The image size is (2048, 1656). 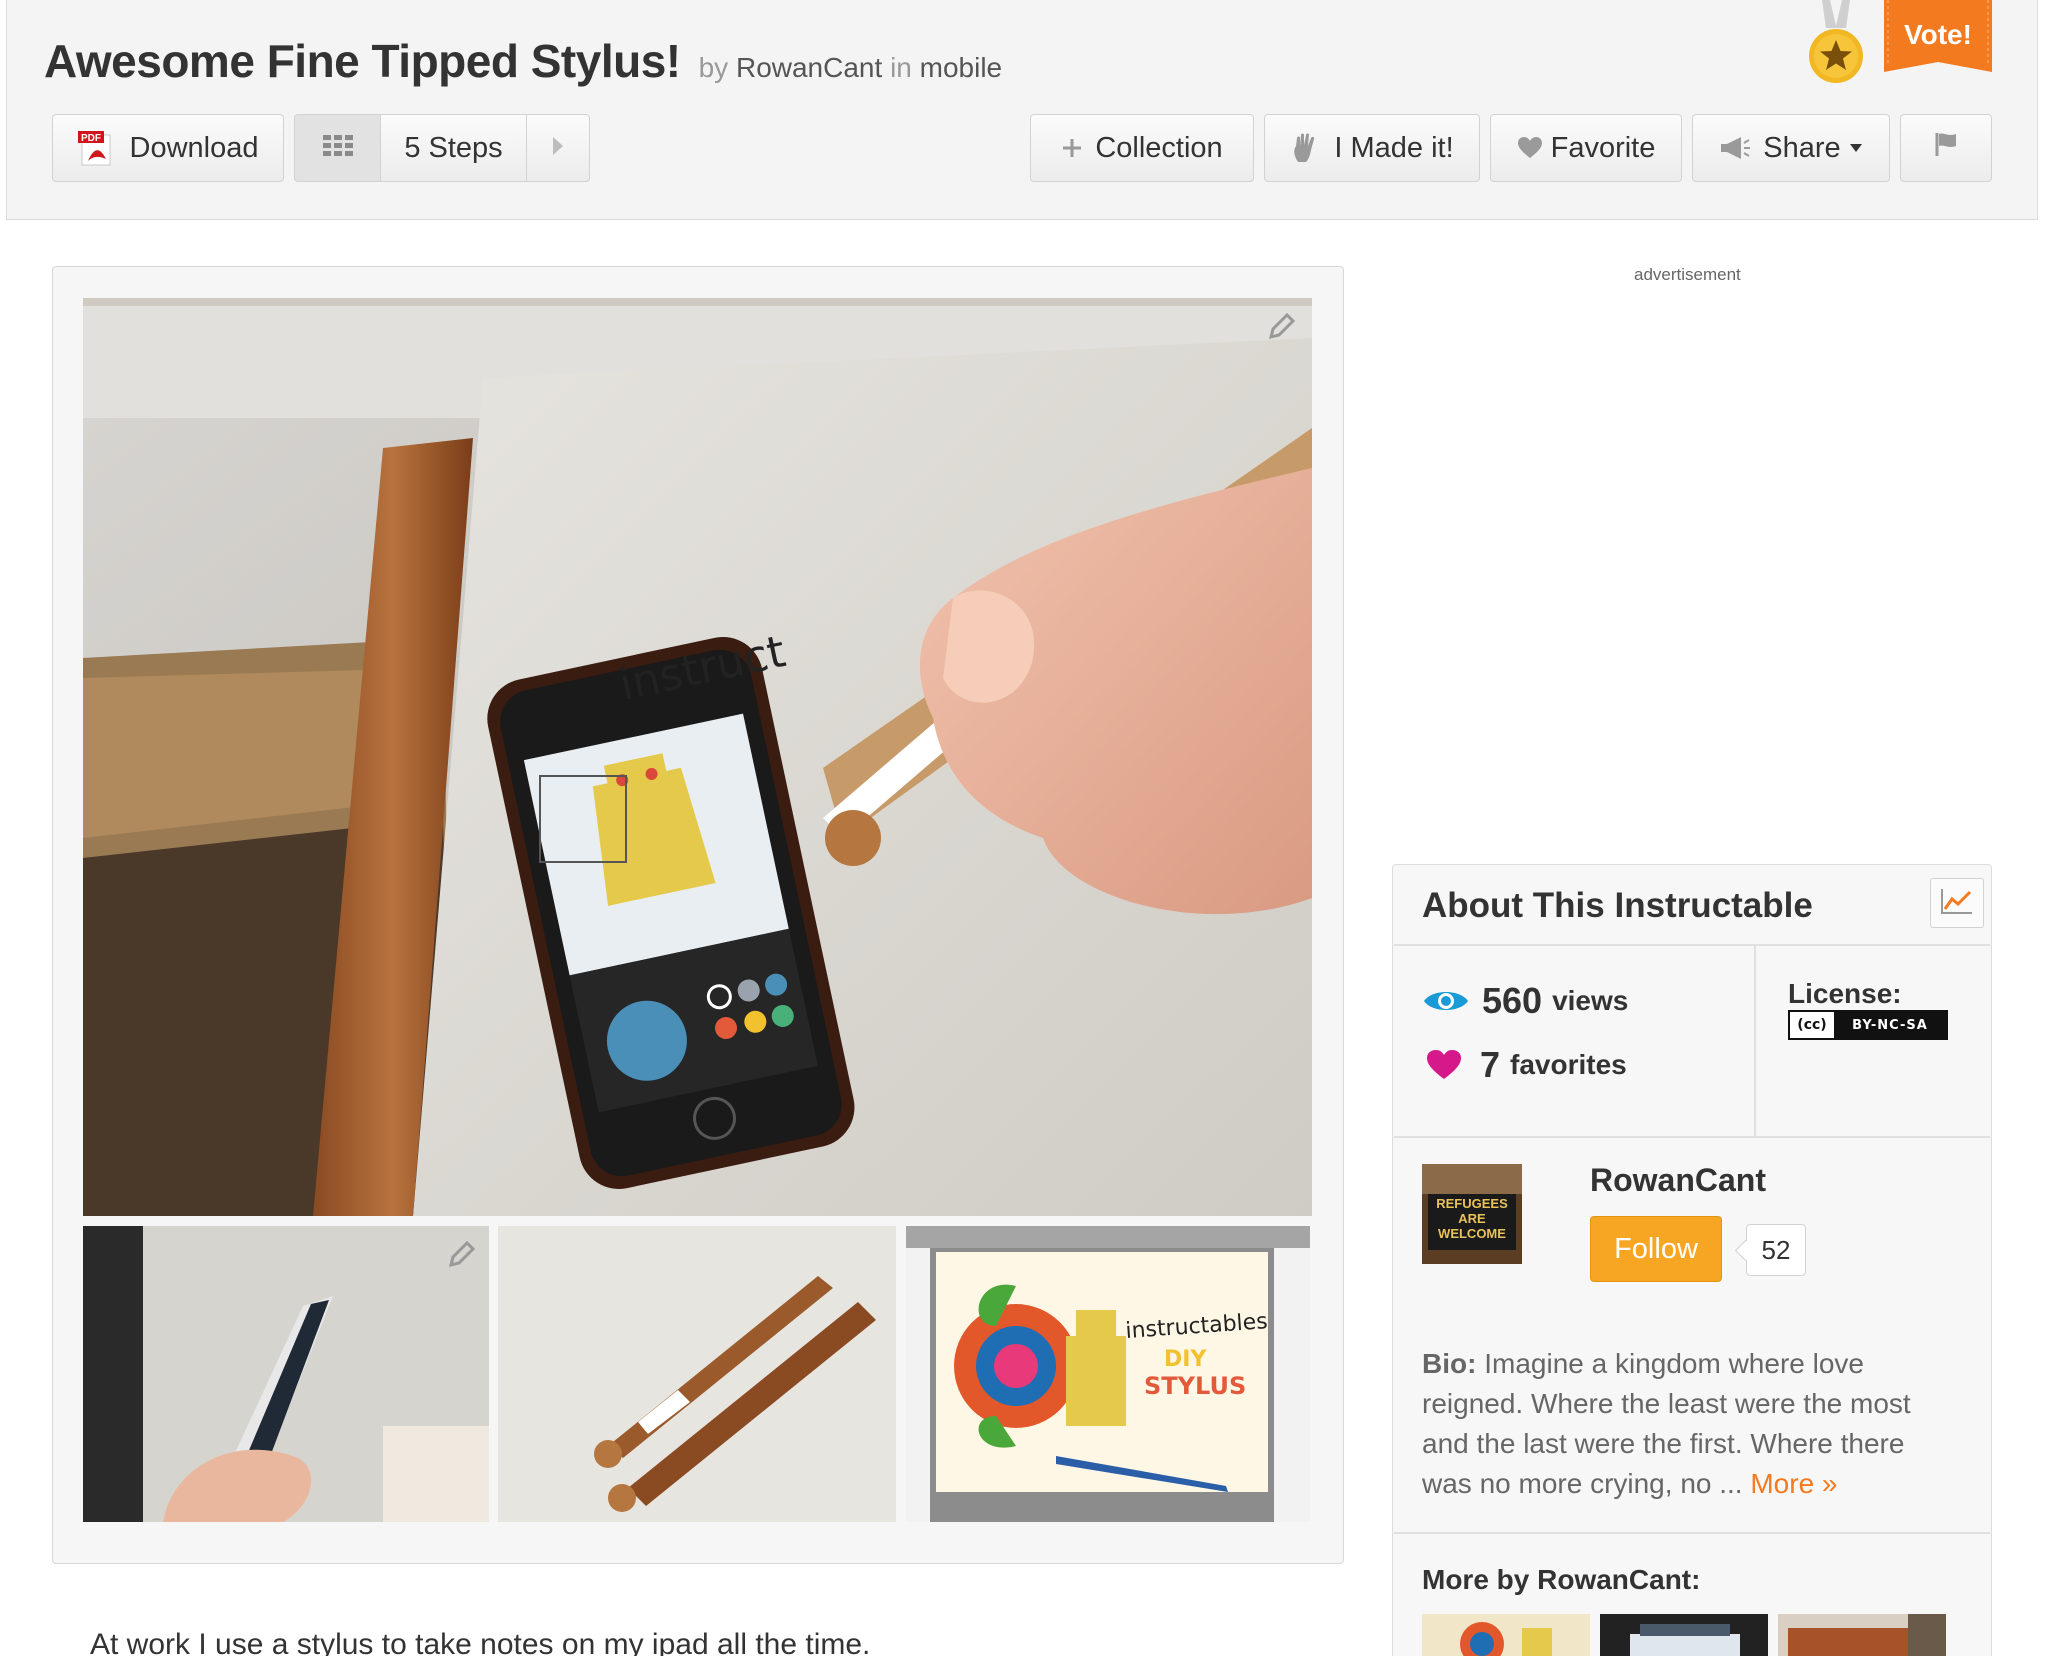 I want to click on bio-label: Bio:, so click(x=1449, y=1363).